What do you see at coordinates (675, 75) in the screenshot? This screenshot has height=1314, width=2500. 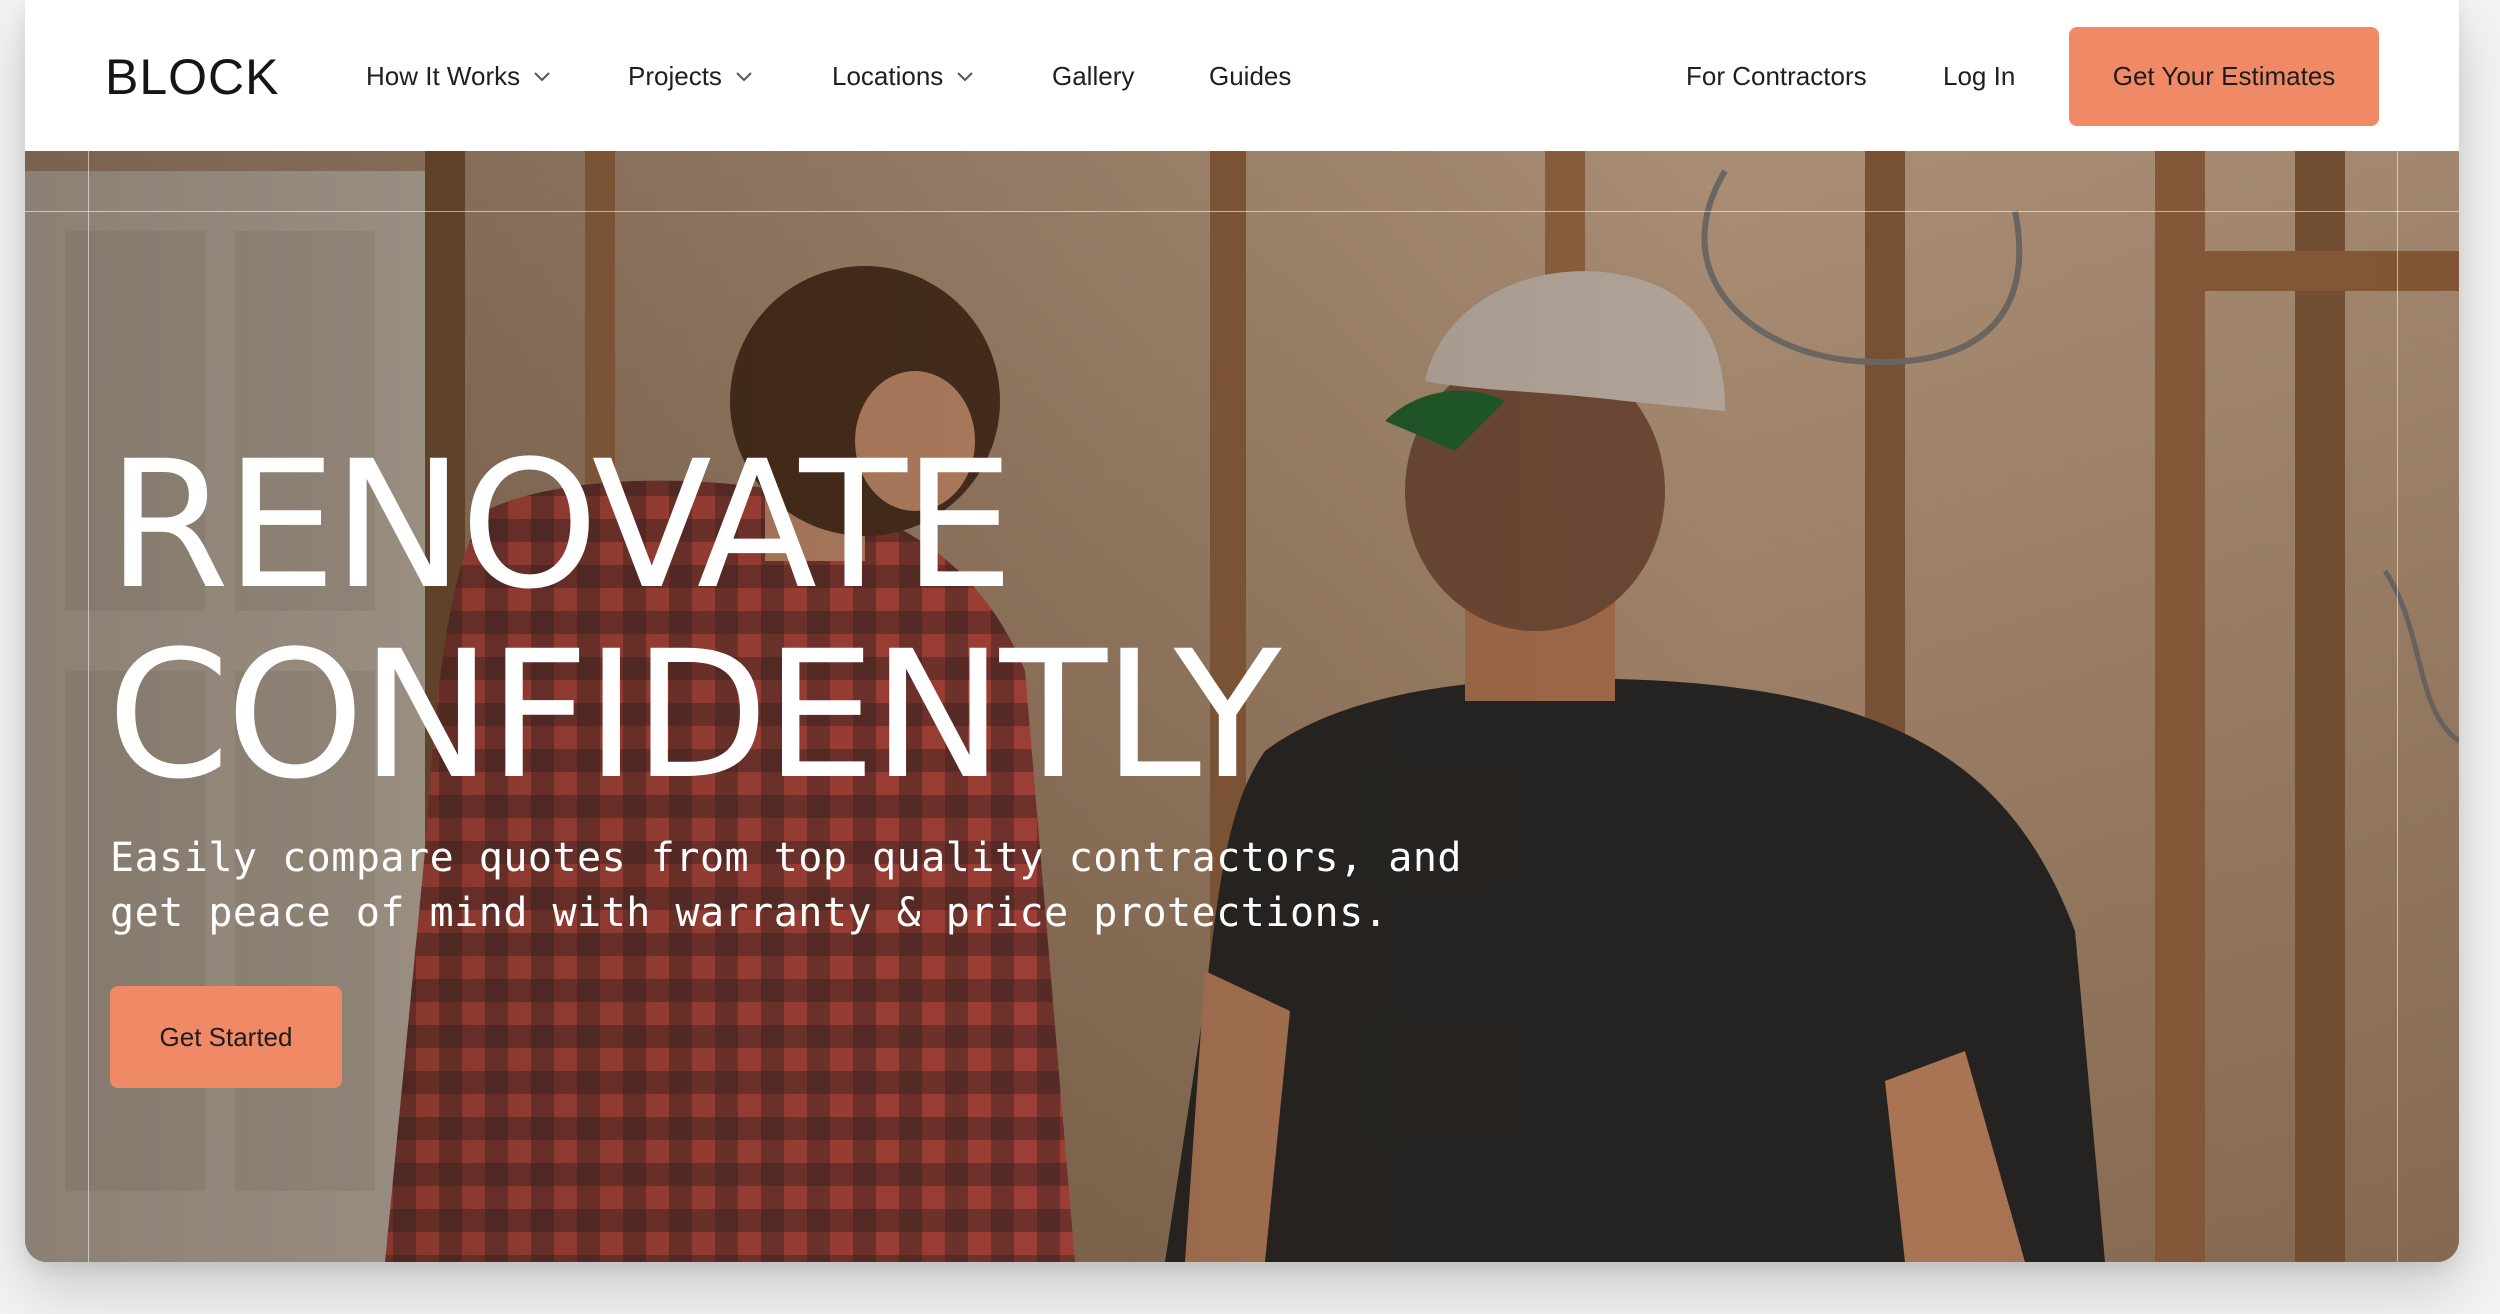 I see `nav-projects-label: Projects` at bounding box center [675, 75].